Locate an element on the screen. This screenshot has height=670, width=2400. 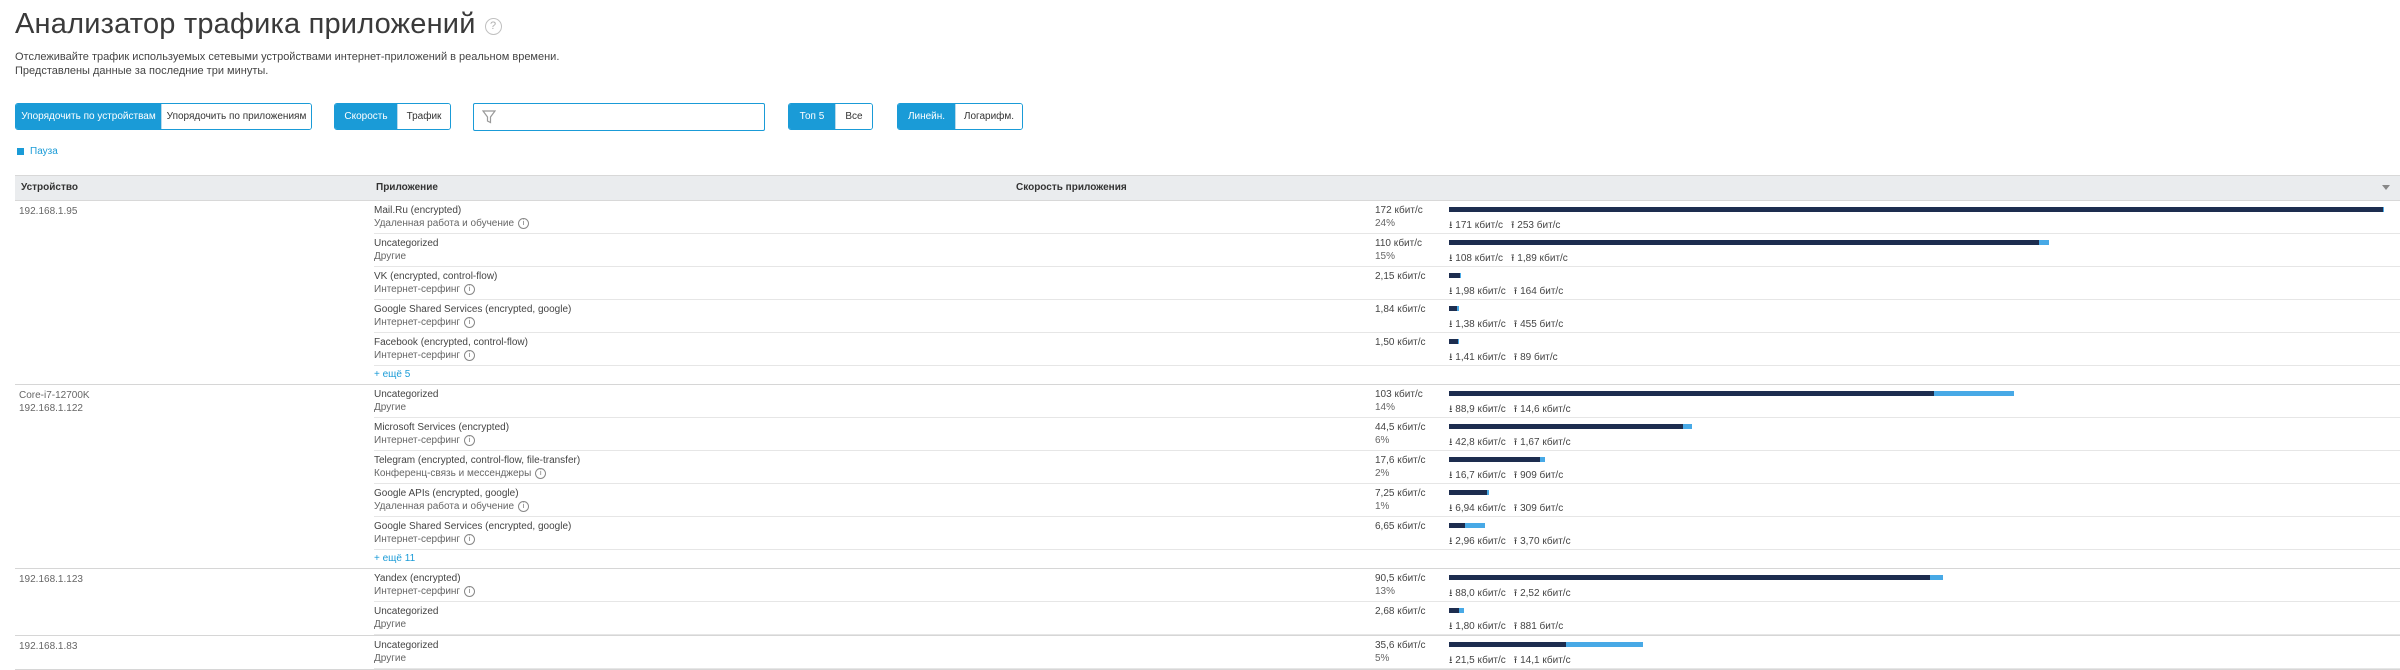
filter-box is located at coordinates (619, 117).